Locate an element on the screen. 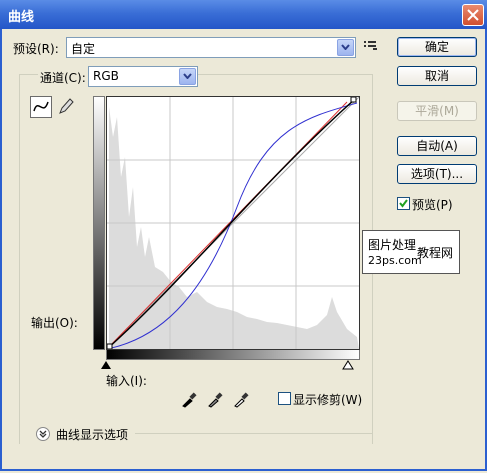 Image resolution: width=487 pixels, height=473 pixels. white-eyedropper-icon is located at coordinates (241, 400).